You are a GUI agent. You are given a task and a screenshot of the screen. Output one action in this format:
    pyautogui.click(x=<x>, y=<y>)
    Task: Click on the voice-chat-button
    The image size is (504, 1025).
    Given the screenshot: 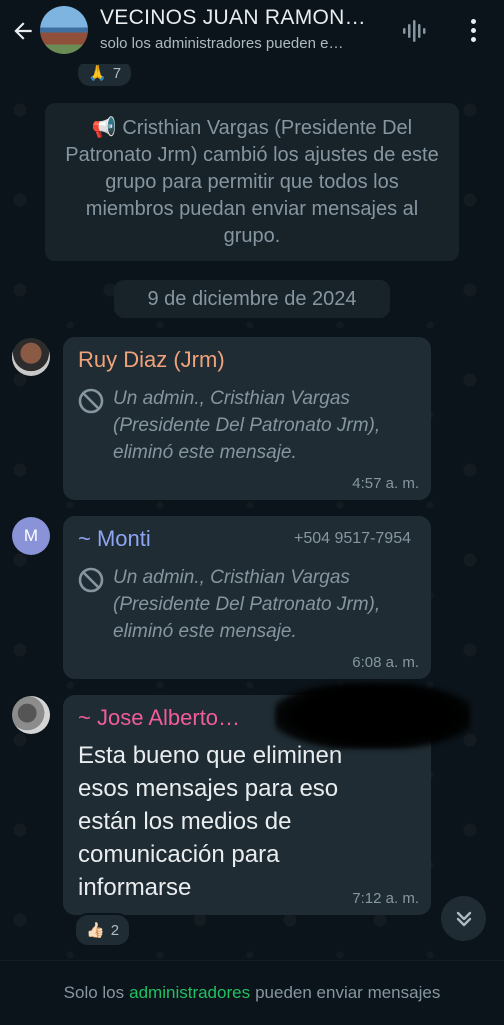 What is the action you would take?
    pyautogui.click(x=414, y=31)
    